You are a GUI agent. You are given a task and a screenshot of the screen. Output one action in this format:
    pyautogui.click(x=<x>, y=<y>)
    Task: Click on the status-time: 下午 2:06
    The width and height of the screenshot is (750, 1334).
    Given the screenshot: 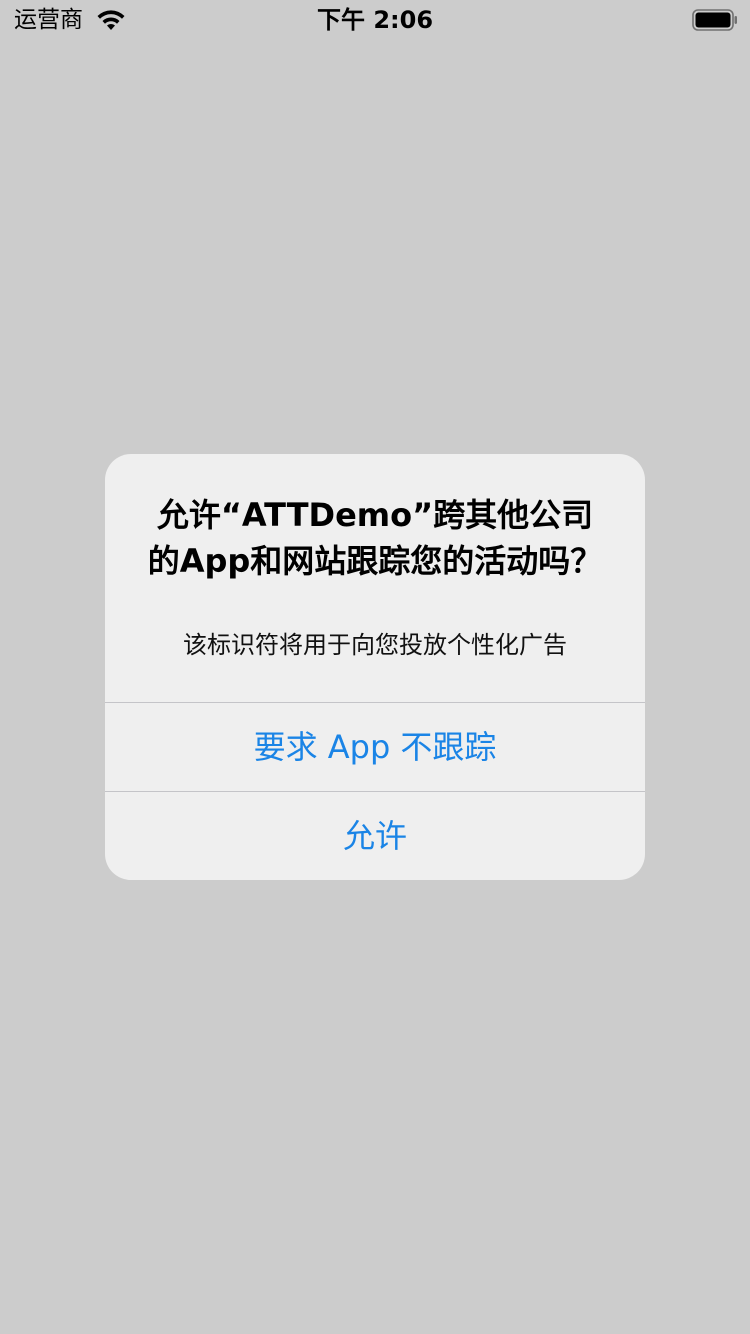 What is the action you would take?
    pyautogui.click(x=375, y=20)
    